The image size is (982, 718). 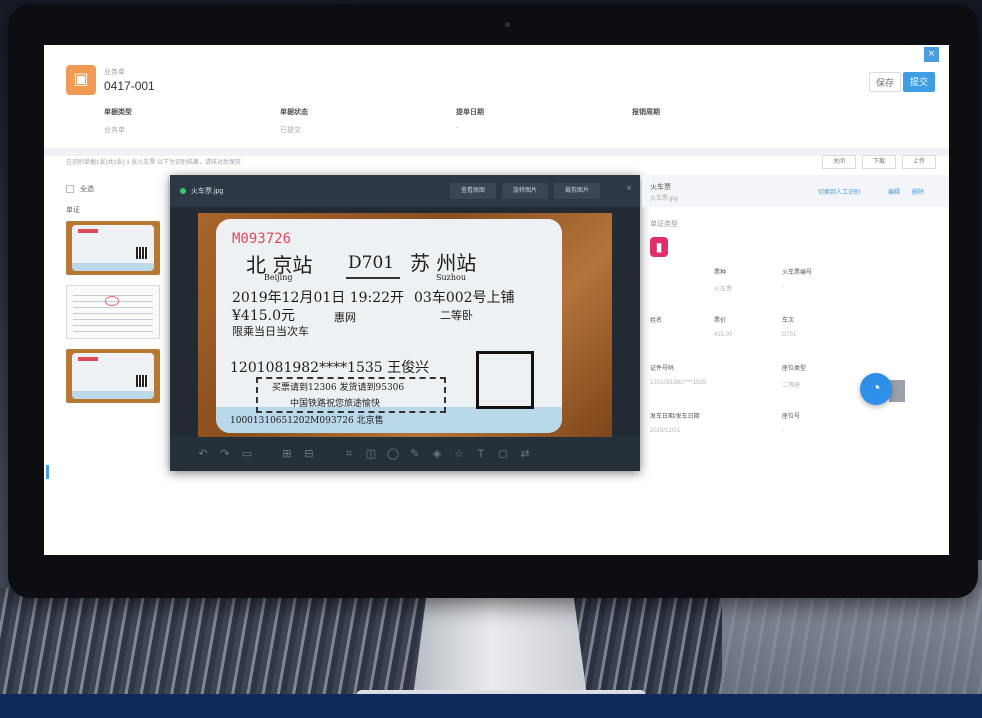 What do you see at coordinates (73, 210) in the screenshot?
I see `group-label: 单证` at bounding box center [73, 210].